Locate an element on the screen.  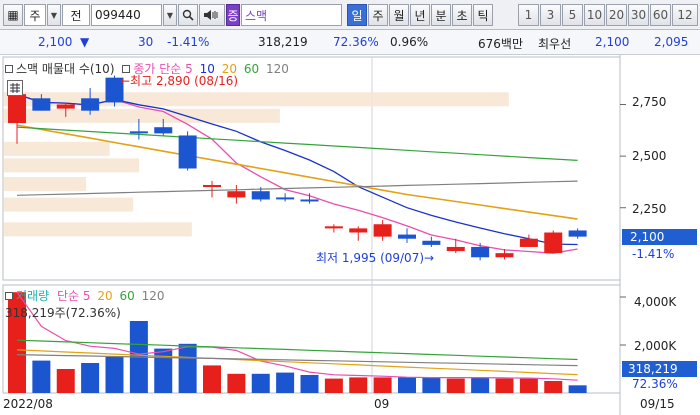
market-select: 주 is located at coordinates (35, 15).